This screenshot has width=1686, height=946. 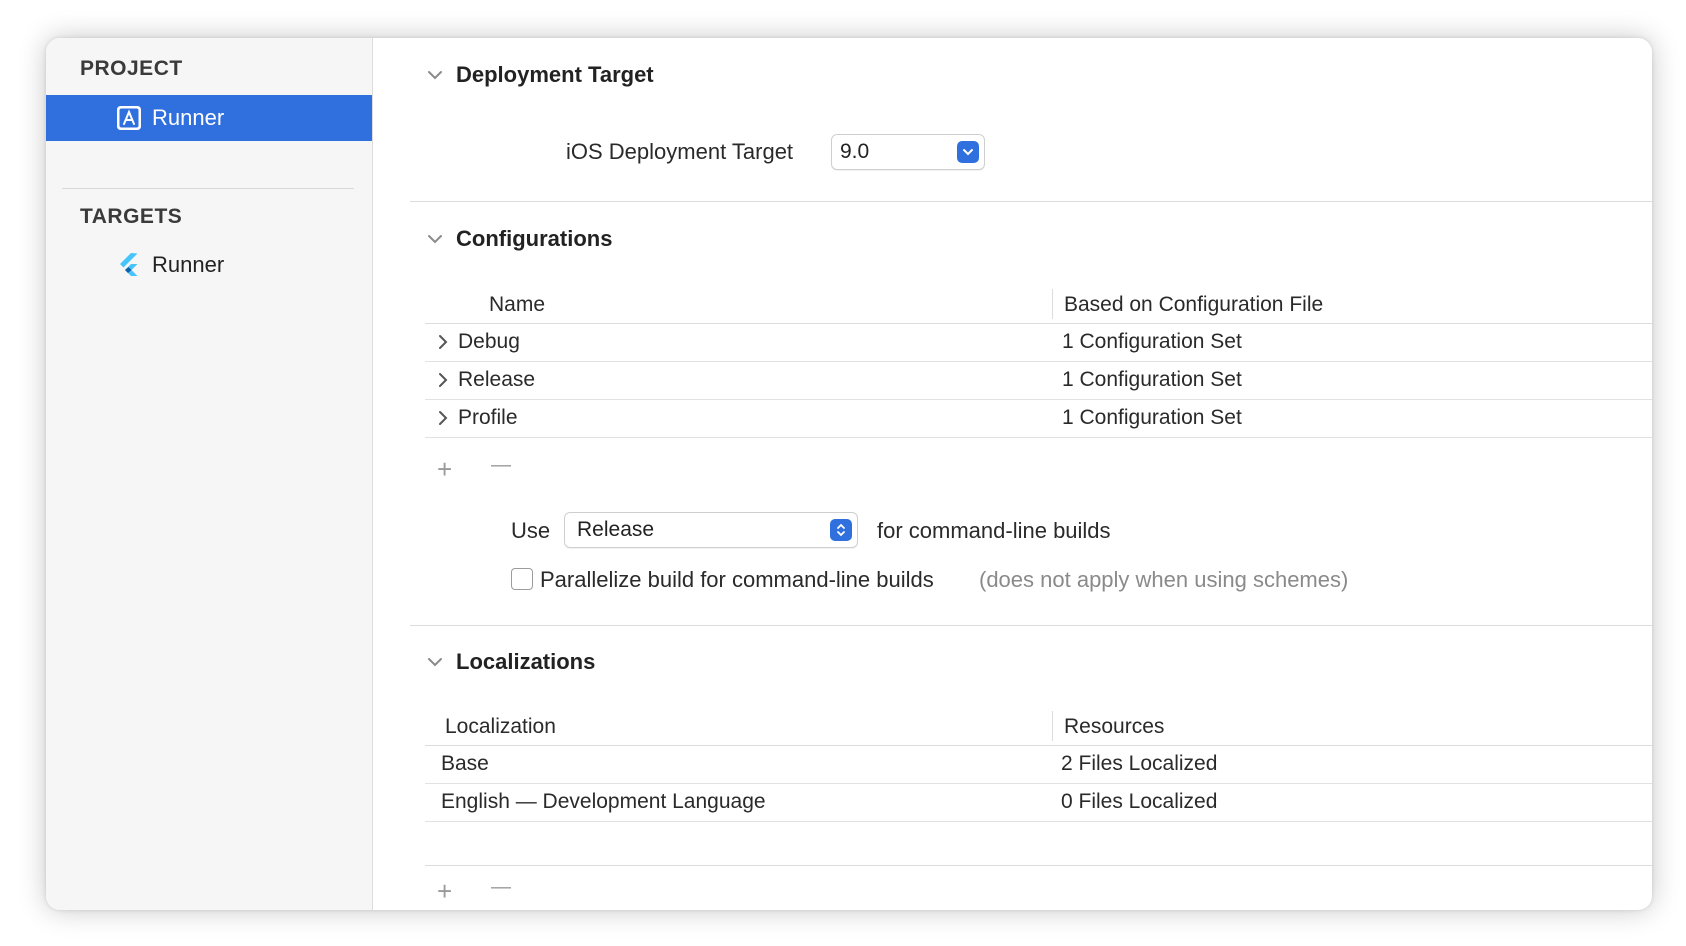 I want to click on config-name: Release, so click(x=497, y=379).